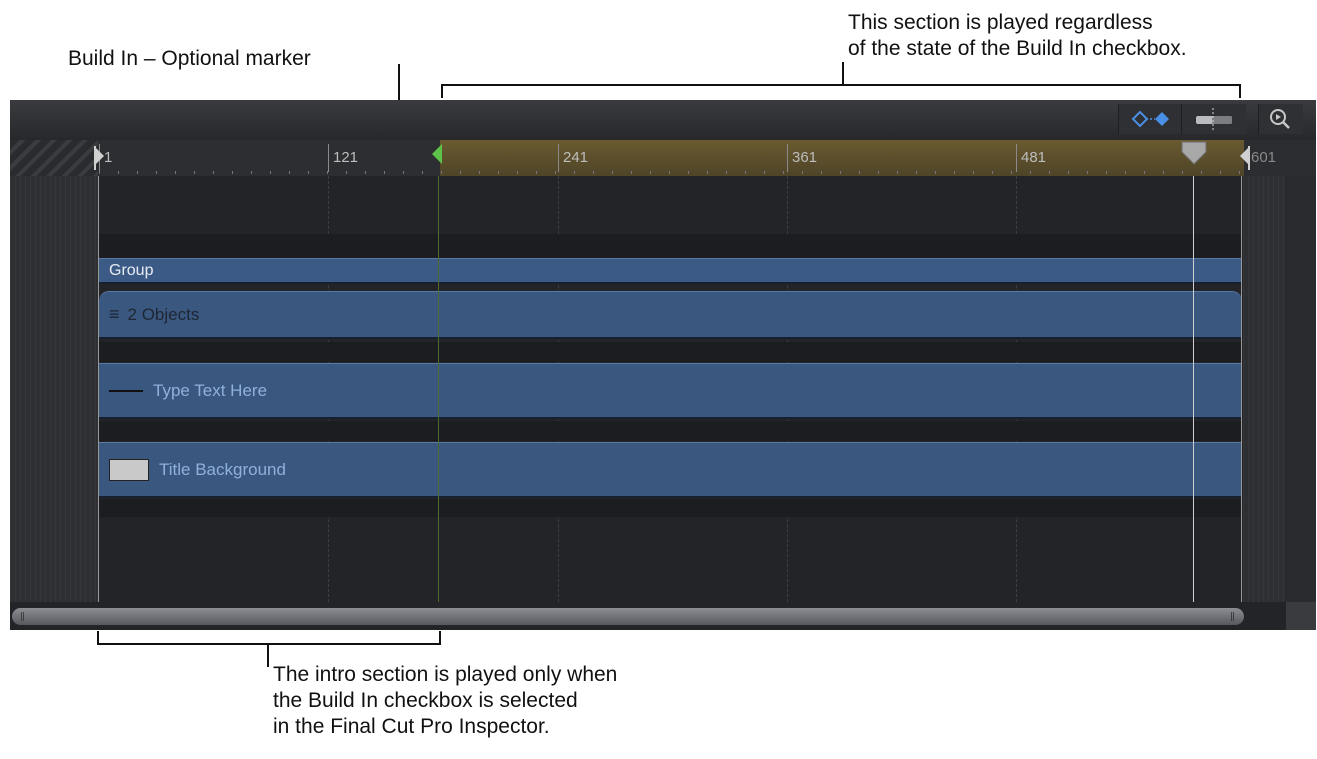 The image size is (1317, 759). What do you see at coordinates (1301, 616) in the screenshot?
I see `scroll-corner` at bounding box center [1301, 616].